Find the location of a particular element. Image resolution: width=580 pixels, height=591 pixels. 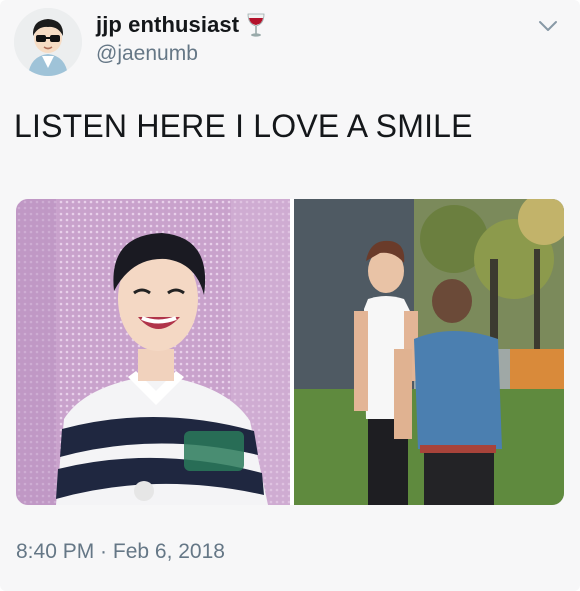

chevron-down-icon is located at coordinates (548, 26).